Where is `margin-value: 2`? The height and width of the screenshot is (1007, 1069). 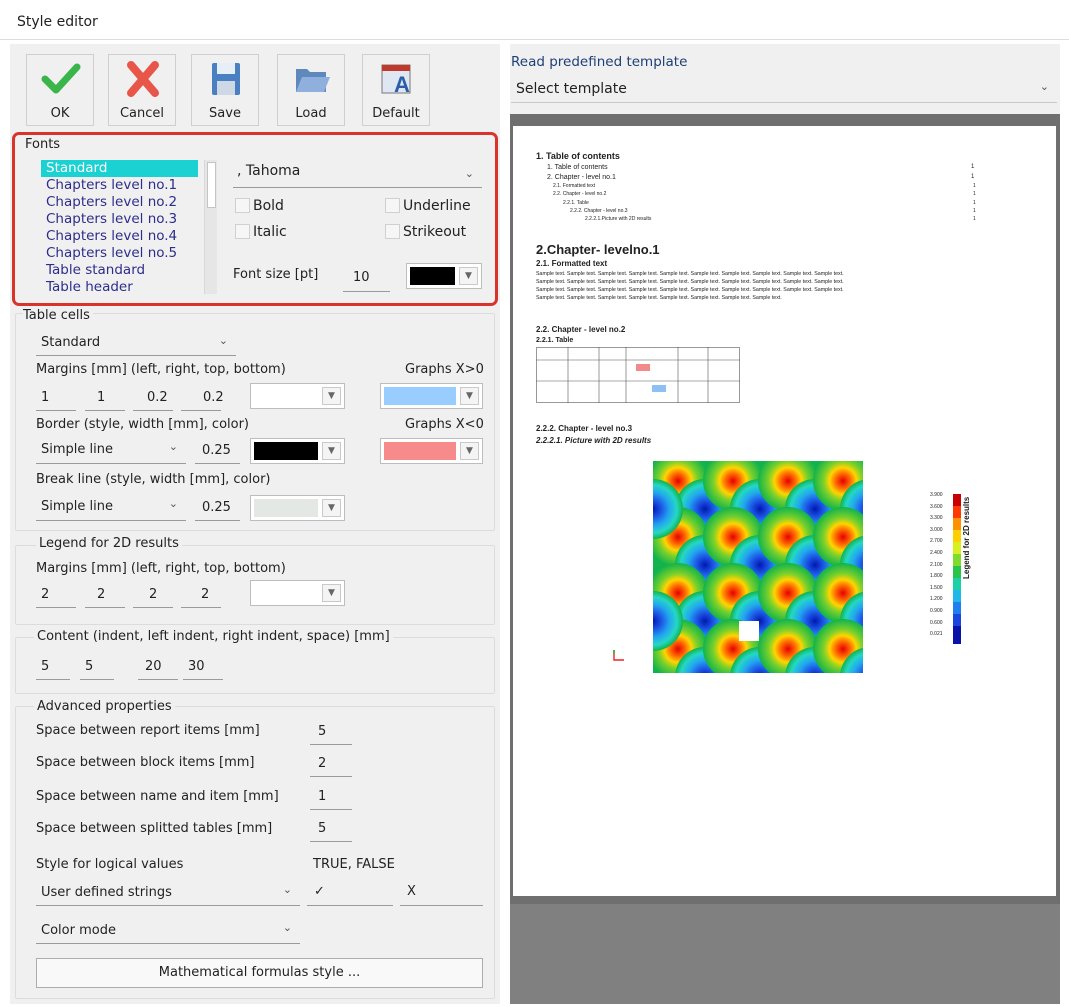
margin-value: 2 is located at coordinates (205, 594).